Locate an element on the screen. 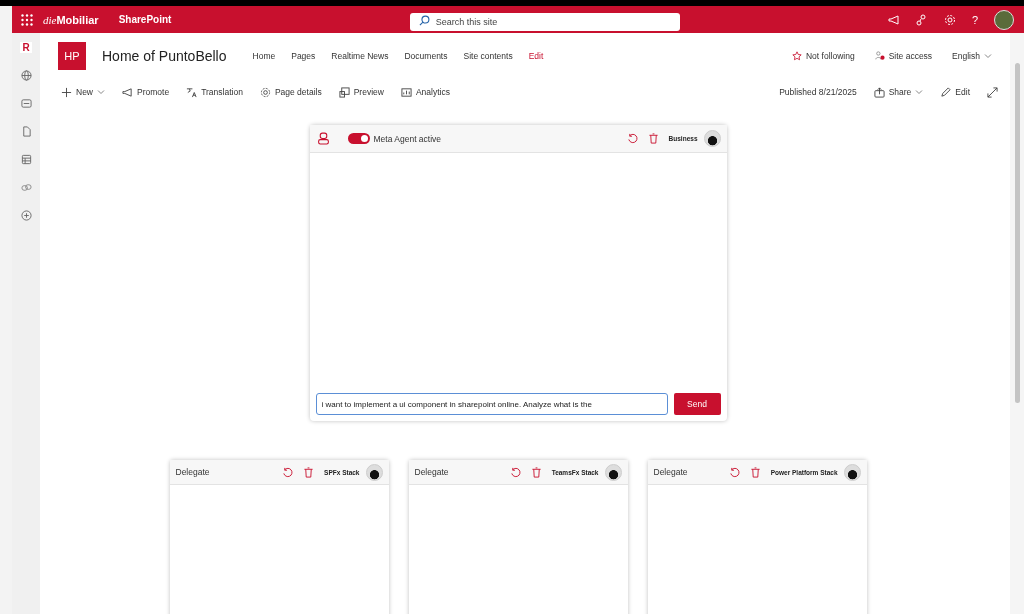  nav-link: Realtime News is located at coordinates (360, 56).